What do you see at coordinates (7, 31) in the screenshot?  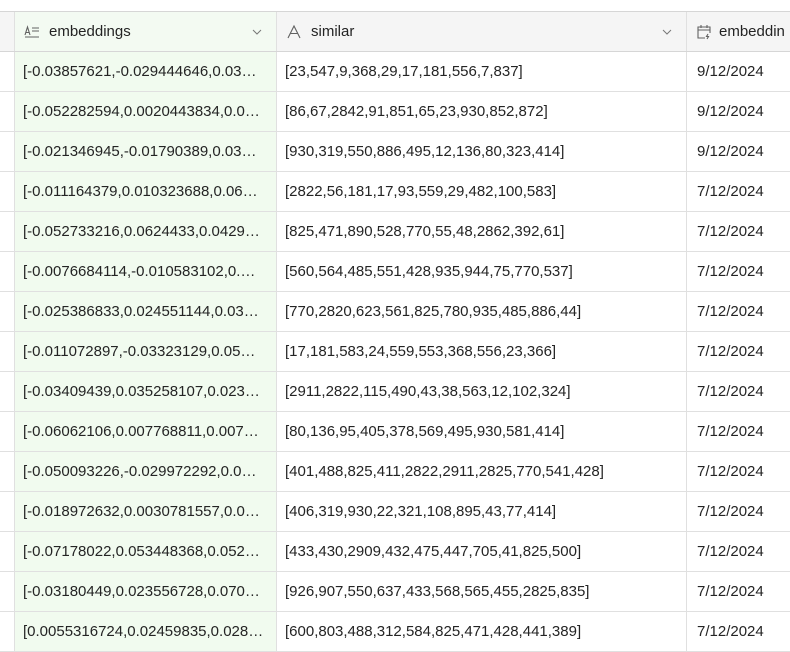 I see `column-header-partial` at bounding box center [7, 31].